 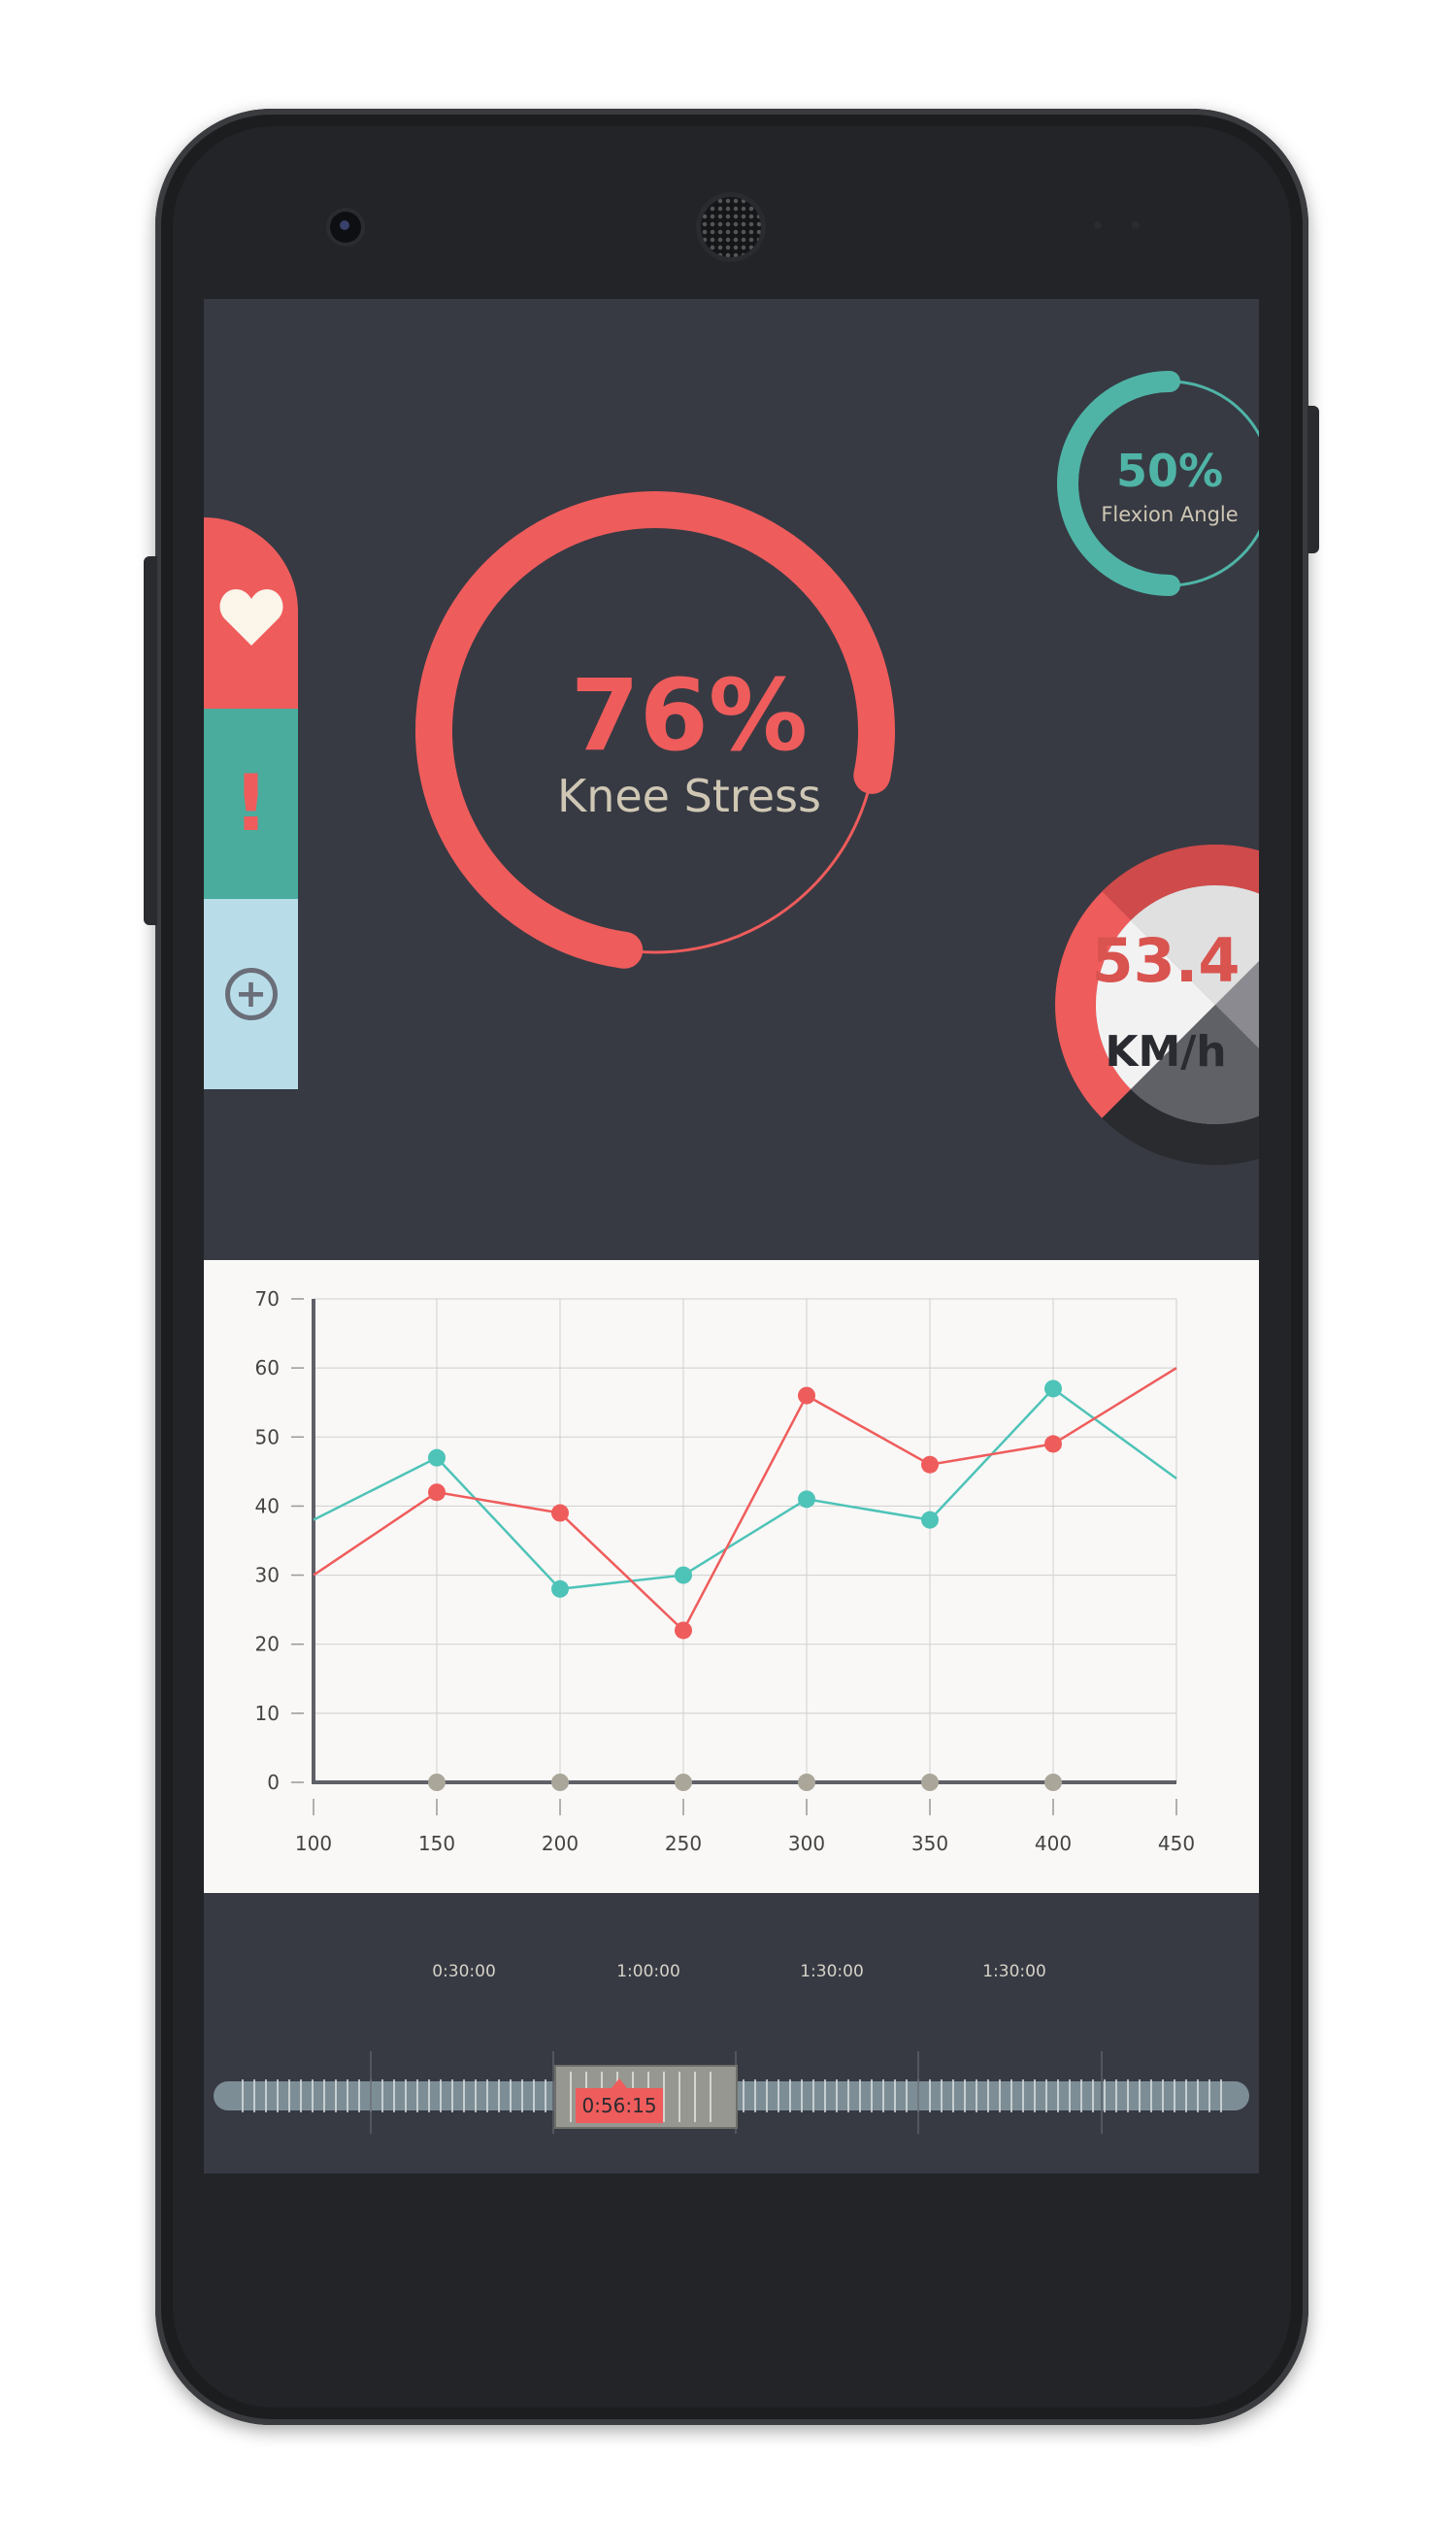 I want to click on current-time-badge: 0:56:15, so click(x=619, y=2100).